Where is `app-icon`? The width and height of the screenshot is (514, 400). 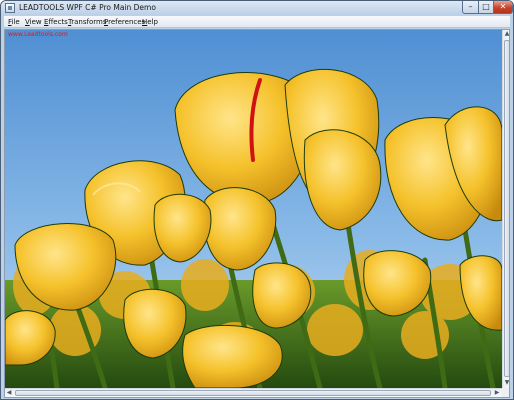
app-icon is located at coordinates (10, 8).